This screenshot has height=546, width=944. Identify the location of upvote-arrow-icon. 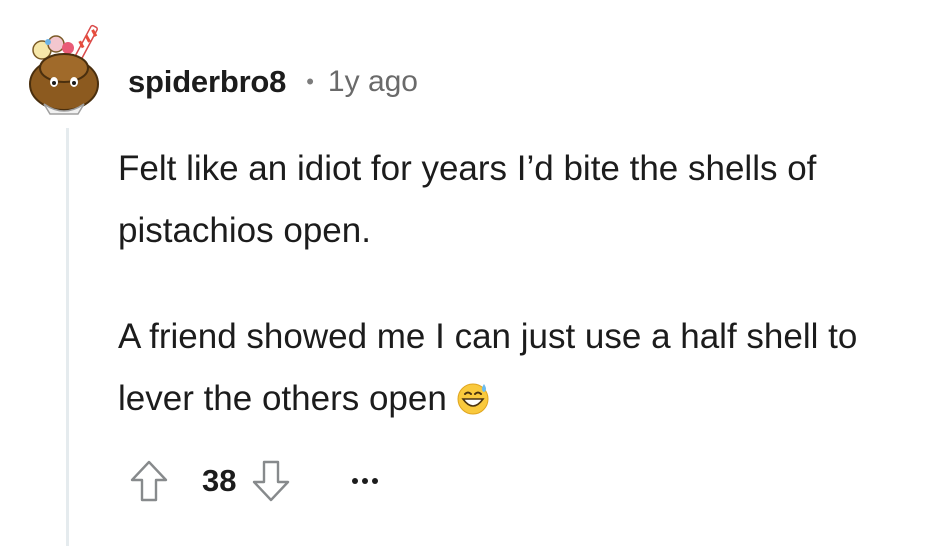
(149, 481).